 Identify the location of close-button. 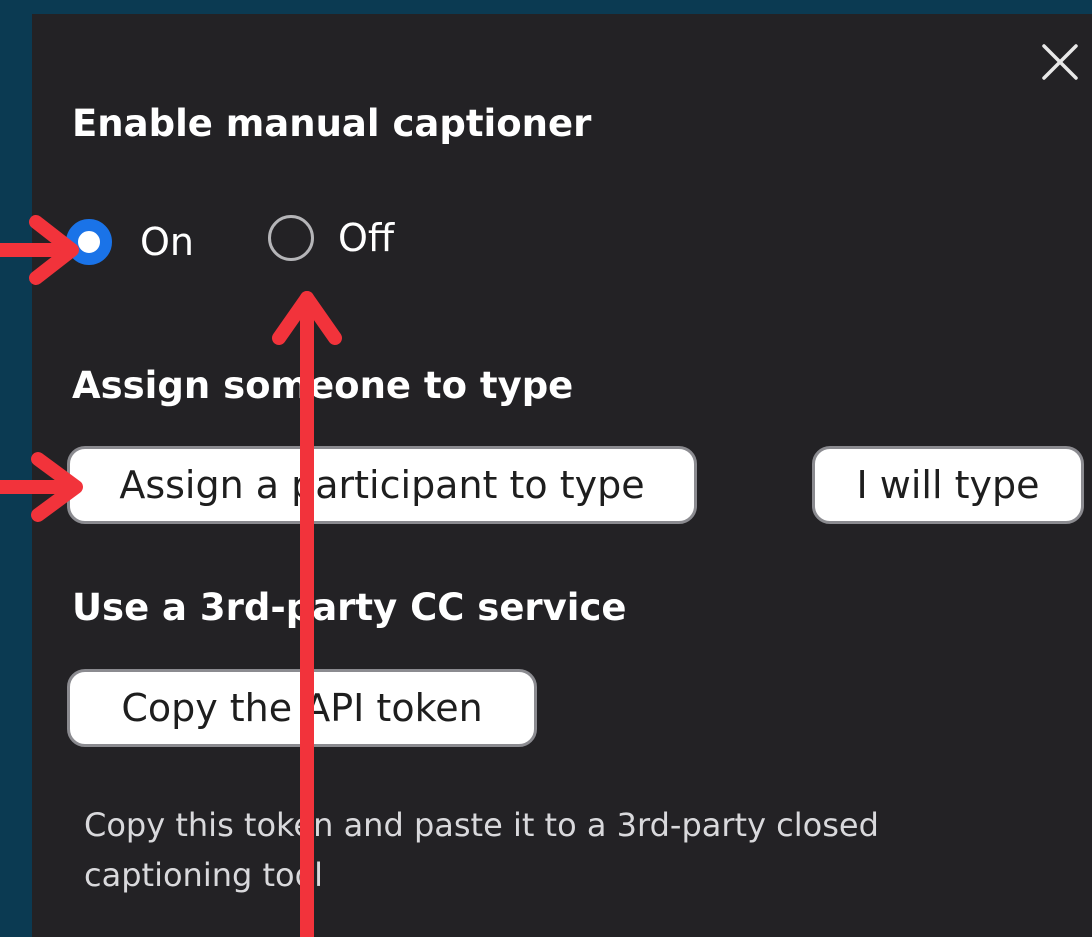
(1060, 62).